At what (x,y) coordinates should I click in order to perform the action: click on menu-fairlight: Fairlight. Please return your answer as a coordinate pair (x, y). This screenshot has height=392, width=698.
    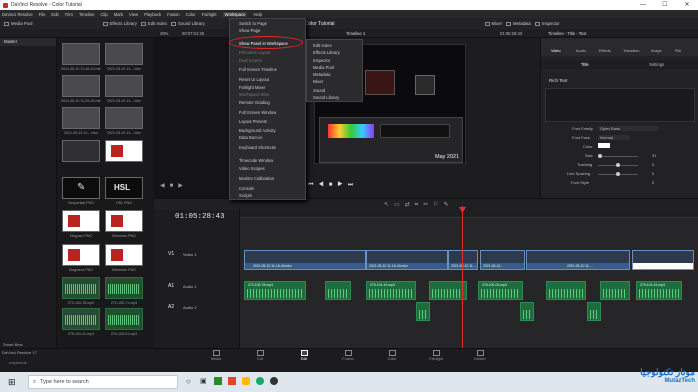
    Looking at the image, I should click on (209, 14).